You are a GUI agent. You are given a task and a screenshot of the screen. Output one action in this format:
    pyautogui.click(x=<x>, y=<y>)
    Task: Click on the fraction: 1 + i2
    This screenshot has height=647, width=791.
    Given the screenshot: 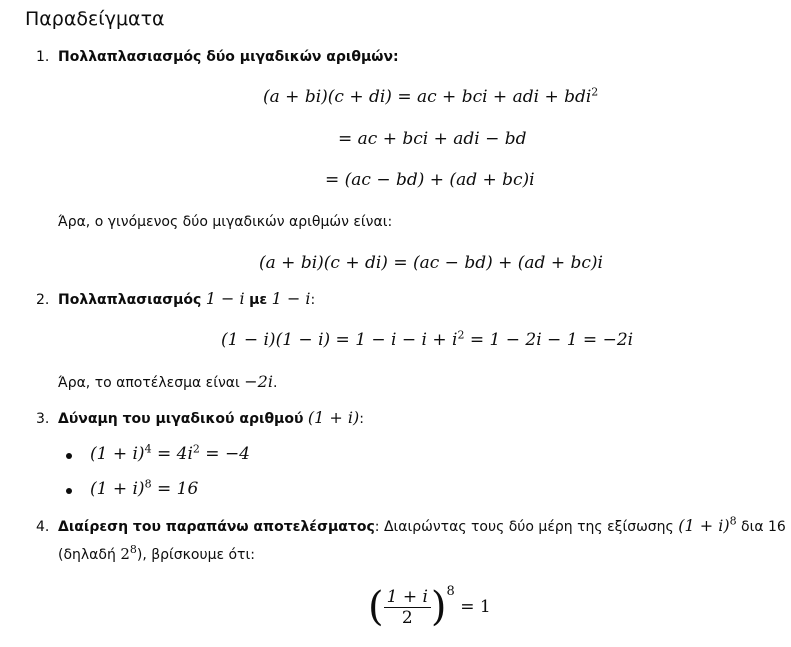 What is the action you would take?
    pyautogui.click(x=407, y=607)
    